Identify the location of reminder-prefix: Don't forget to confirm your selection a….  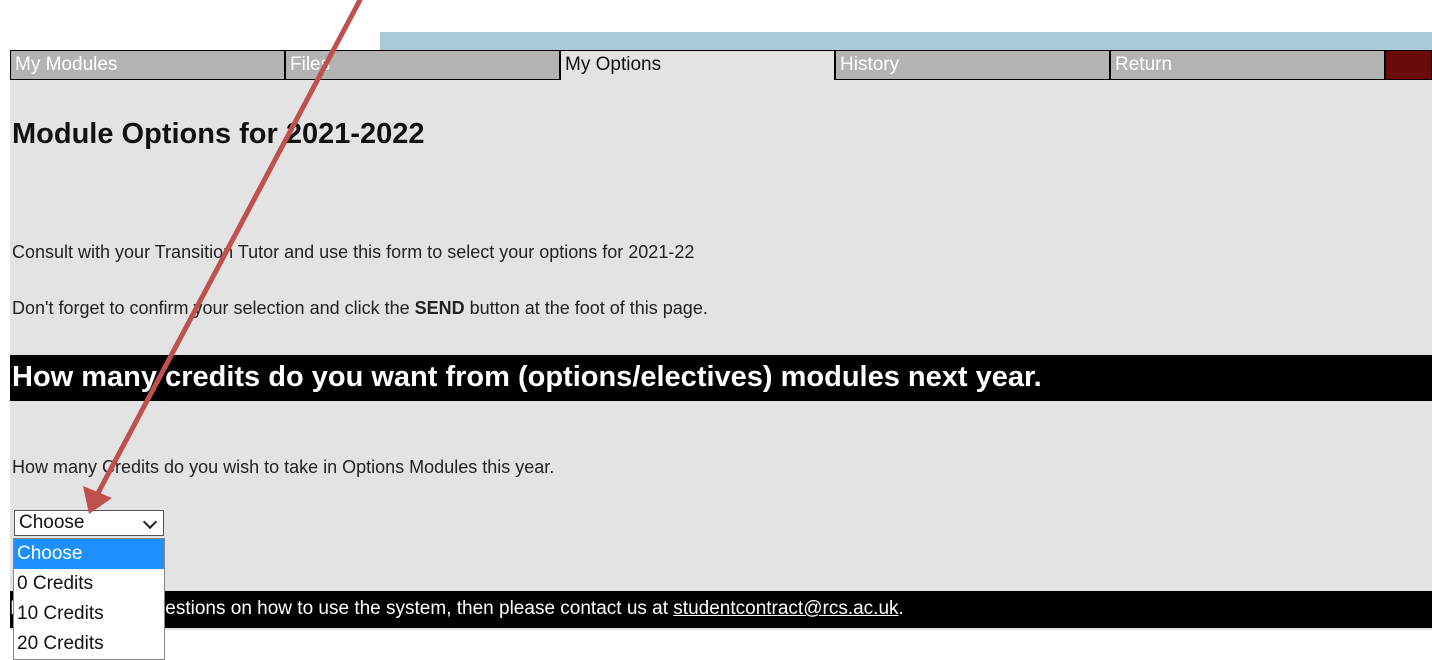
(213, 308).